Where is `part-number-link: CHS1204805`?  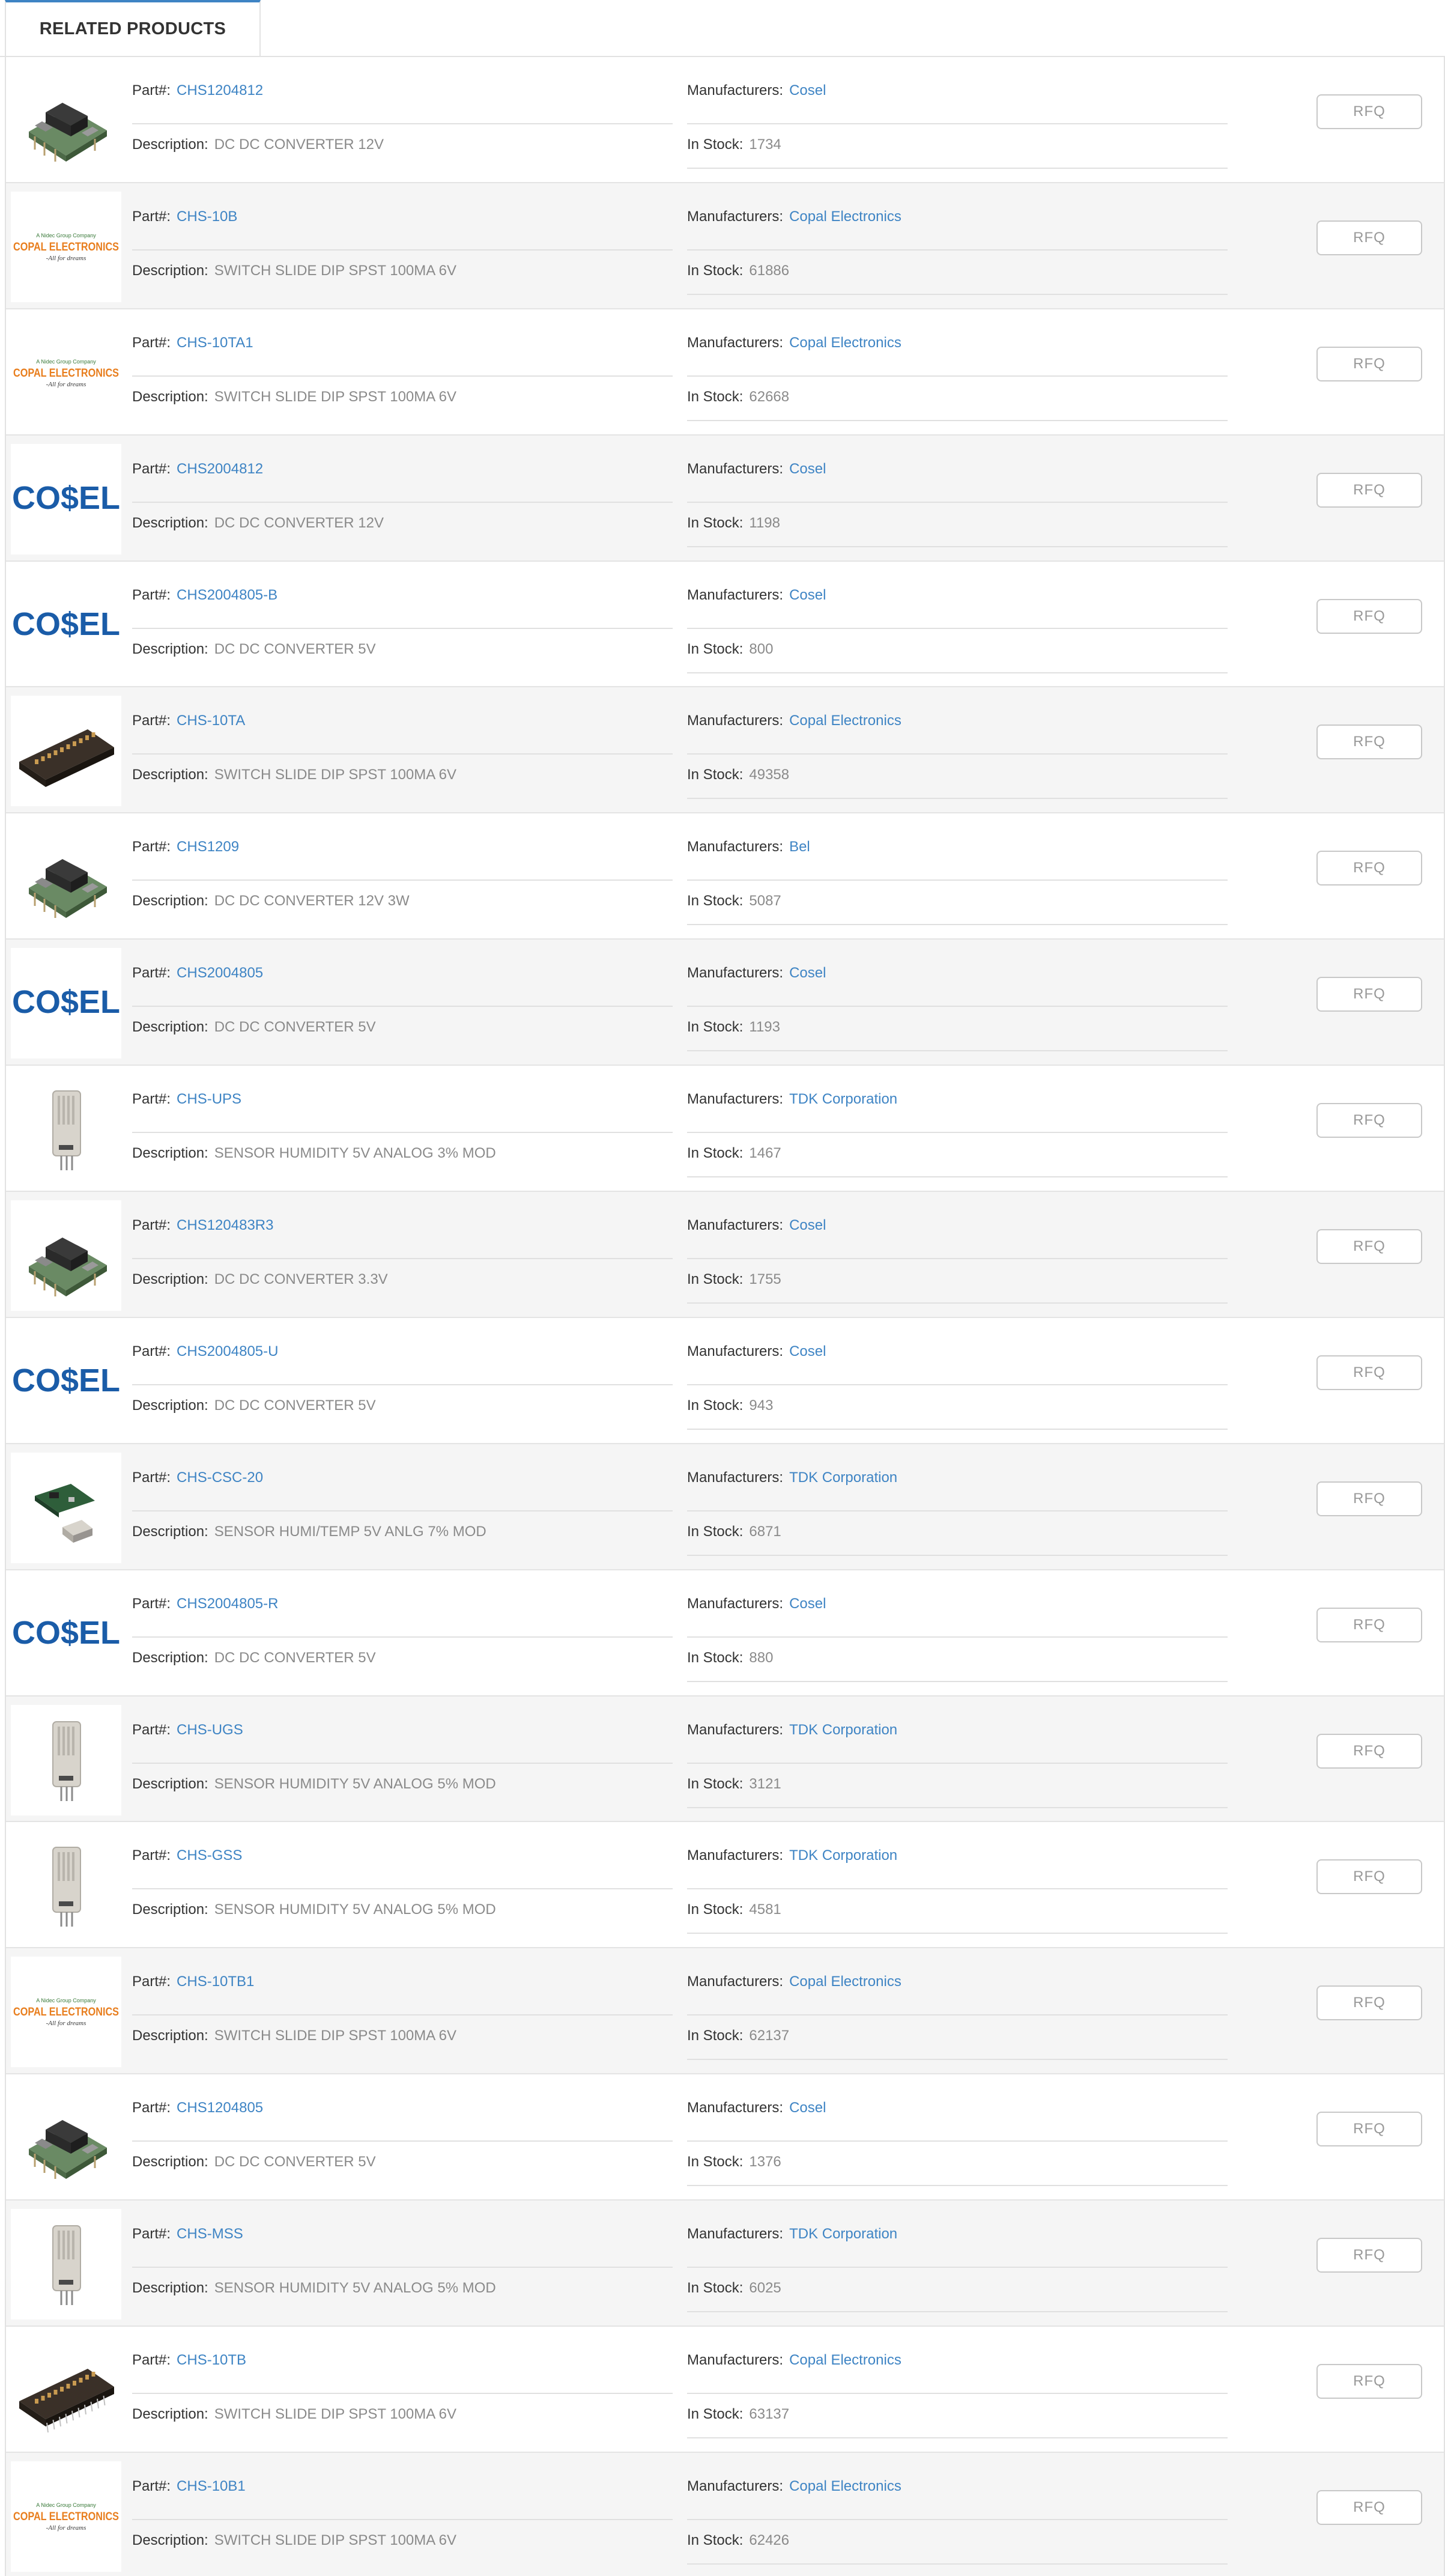 part-number-link: CHS1204805 is located at coordinates (220, 2108).